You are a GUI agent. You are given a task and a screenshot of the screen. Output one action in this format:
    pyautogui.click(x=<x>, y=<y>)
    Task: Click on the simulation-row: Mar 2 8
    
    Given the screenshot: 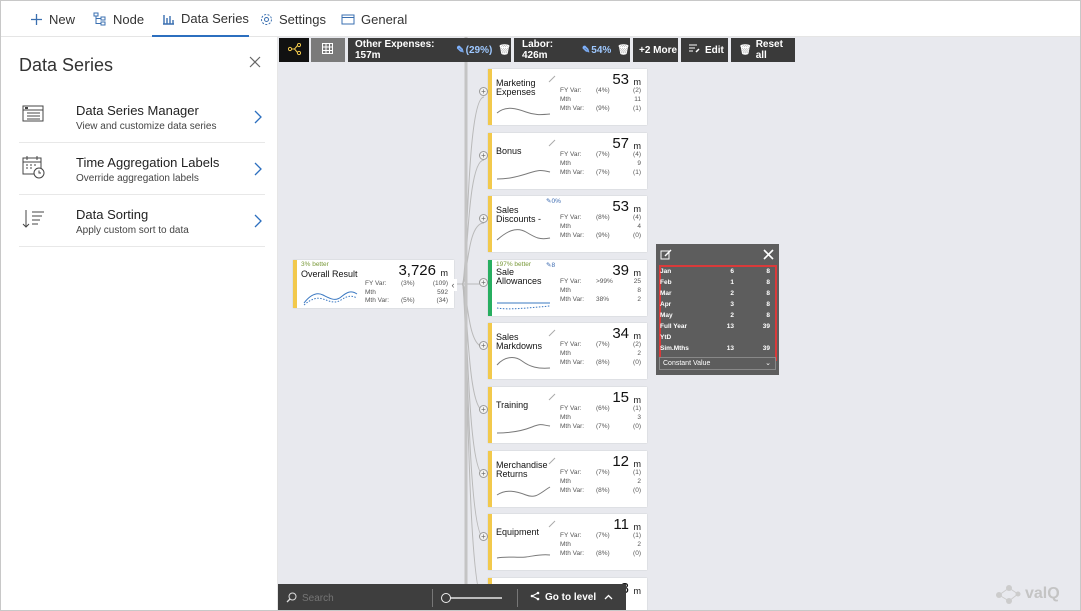 What is the action you would take?
    pyautogui.click(x=715, y=295)
    